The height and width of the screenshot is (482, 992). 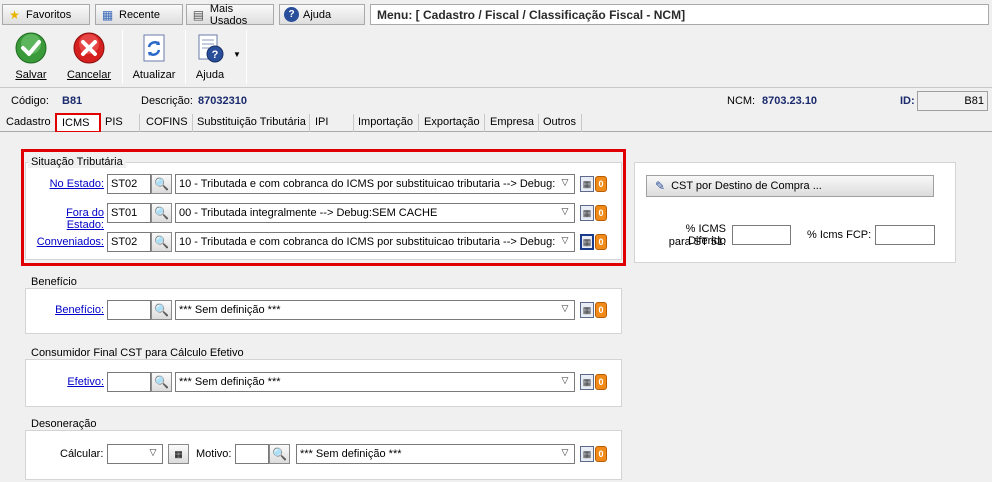 I want to click on favoritos-button: ★ Favoritos, so click(x=46, y=14).